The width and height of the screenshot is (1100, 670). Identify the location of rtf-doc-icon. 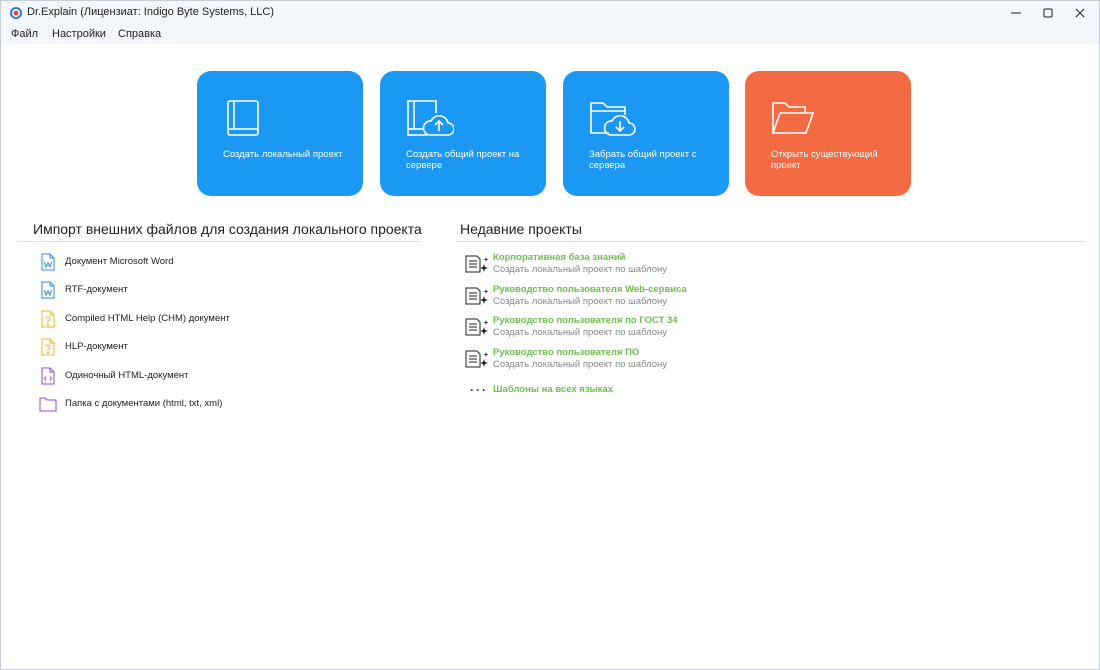
(48, 290).